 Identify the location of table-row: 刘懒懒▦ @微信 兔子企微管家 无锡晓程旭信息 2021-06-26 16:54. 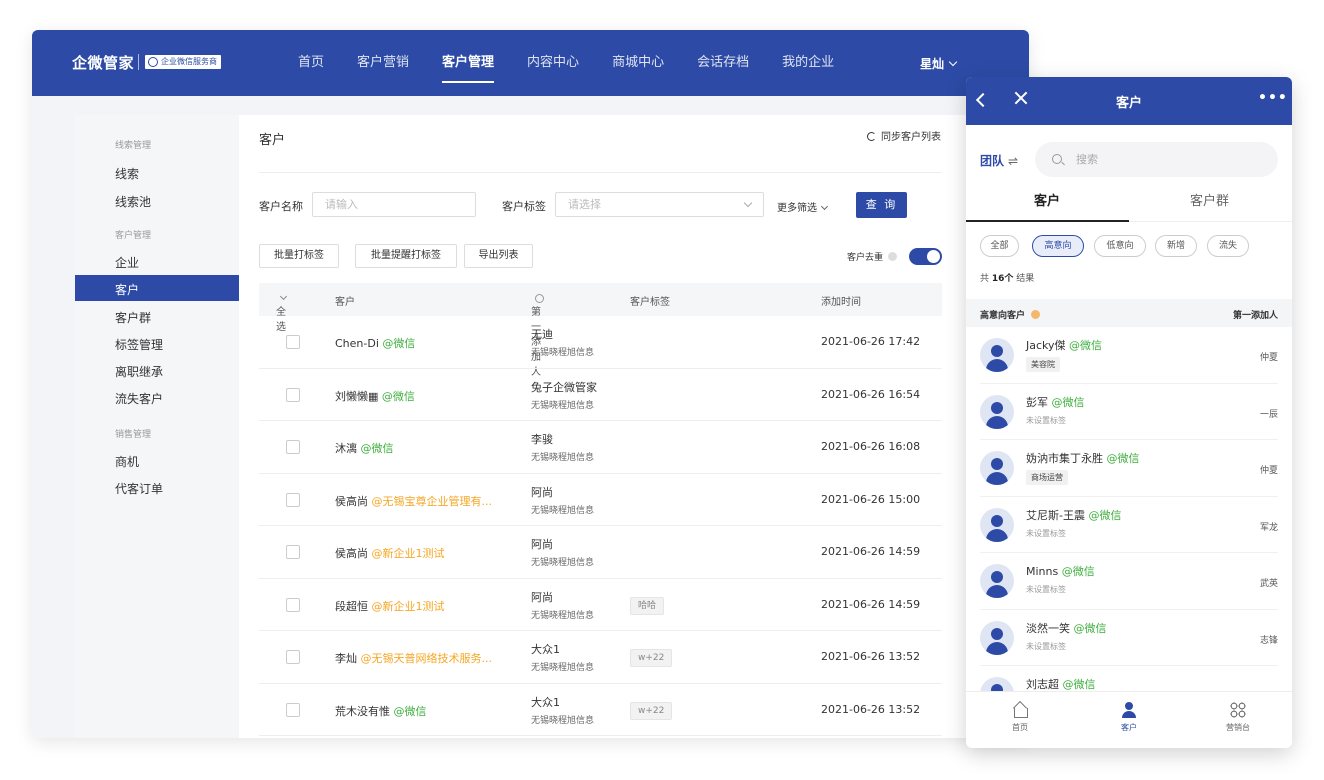
(600, 395).